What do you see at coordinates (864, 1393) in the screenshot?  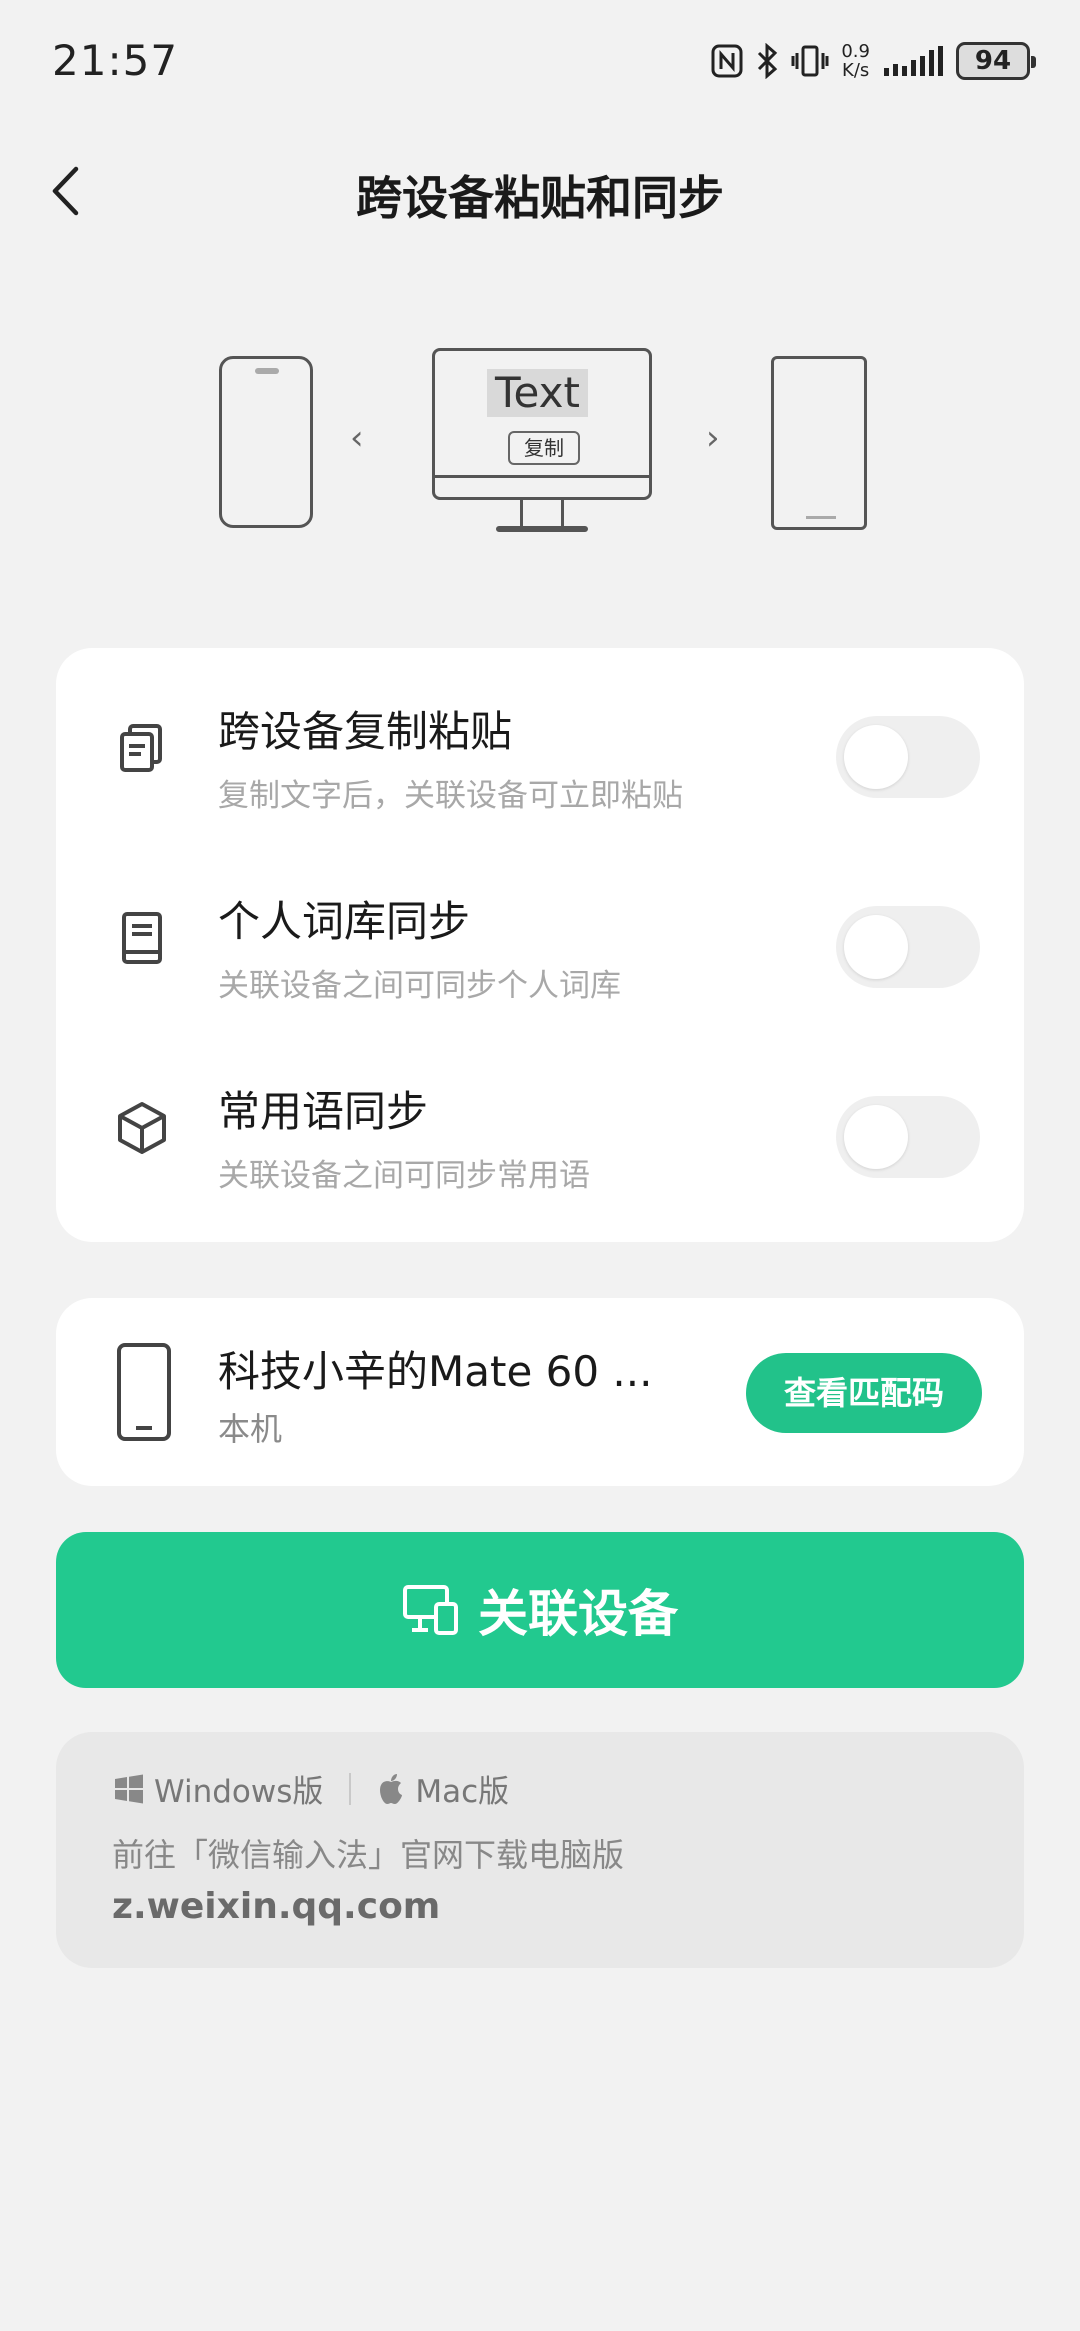 I see `view-match-code-button: 查看匹配码` at bounding box center [864, 1393].